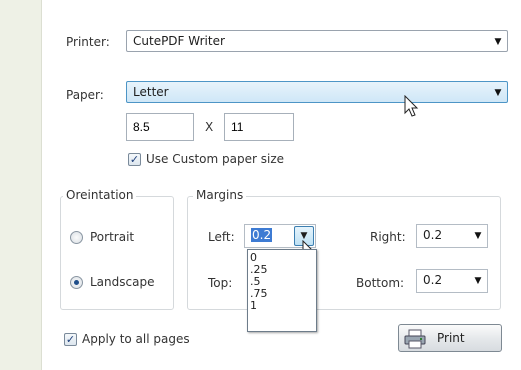 The height and width of the screenshot is (370, 521). Describe the element at coordinates (179, 41) in the screenshot. I see `printer-value: CutePDF Writer` at that location.